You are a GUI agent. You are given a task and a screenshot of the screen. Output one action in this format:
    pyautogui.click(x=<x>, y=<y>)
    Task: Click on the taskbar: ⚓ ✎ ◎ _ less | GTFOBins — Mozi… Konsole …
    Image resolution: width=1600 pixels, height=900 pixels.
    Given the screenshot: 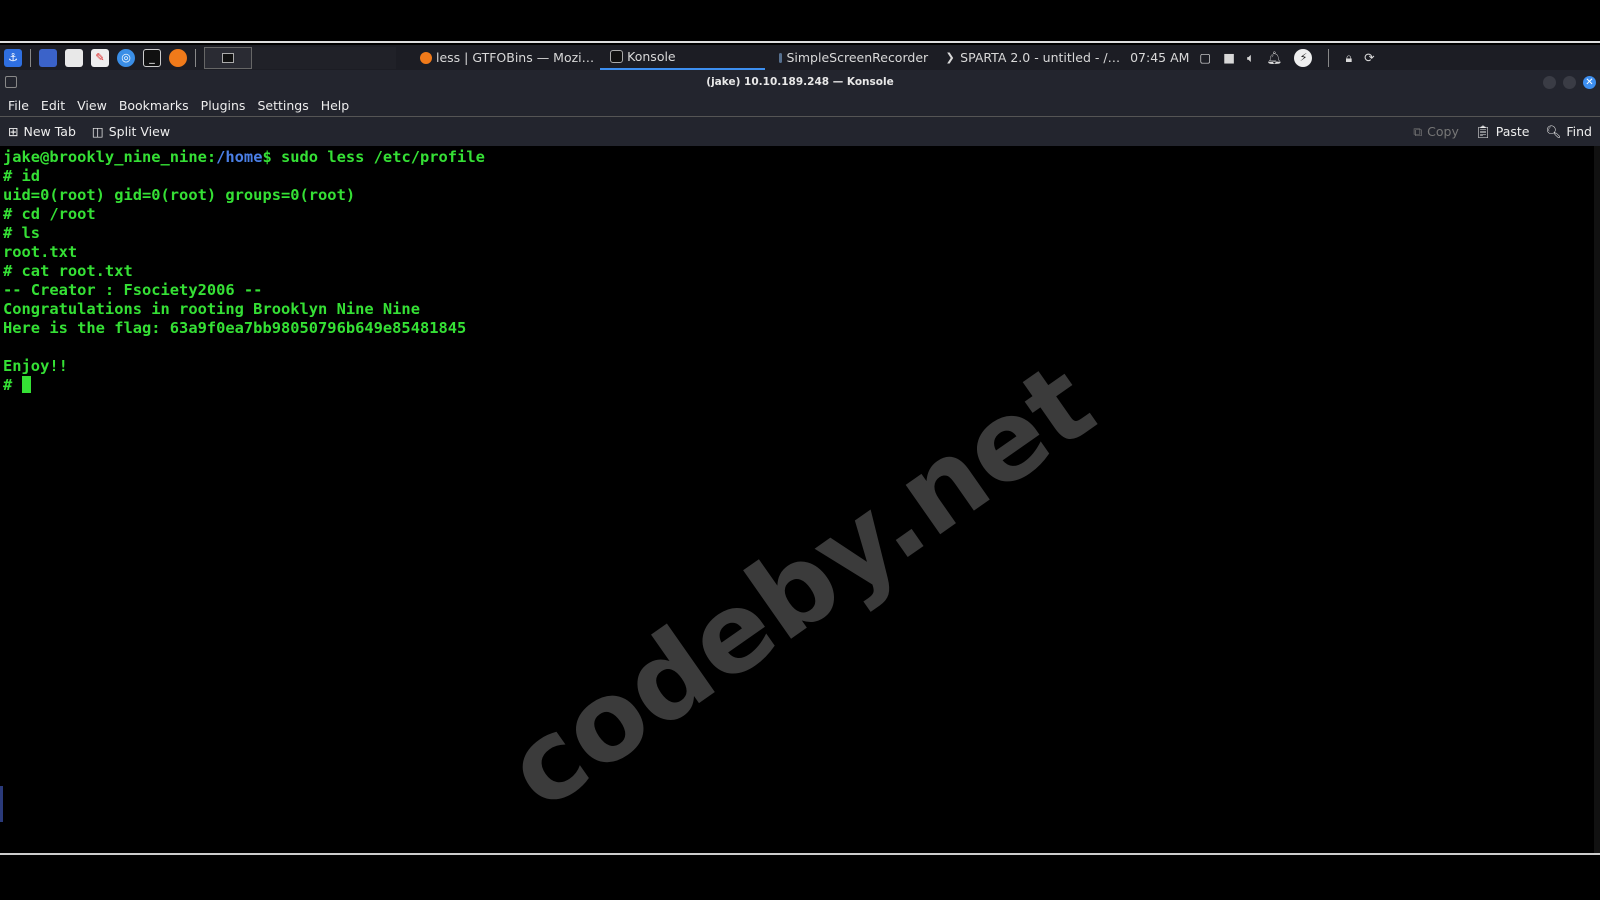 What is the action you would take?
    pyautogui.click(x=800, y=57)
    